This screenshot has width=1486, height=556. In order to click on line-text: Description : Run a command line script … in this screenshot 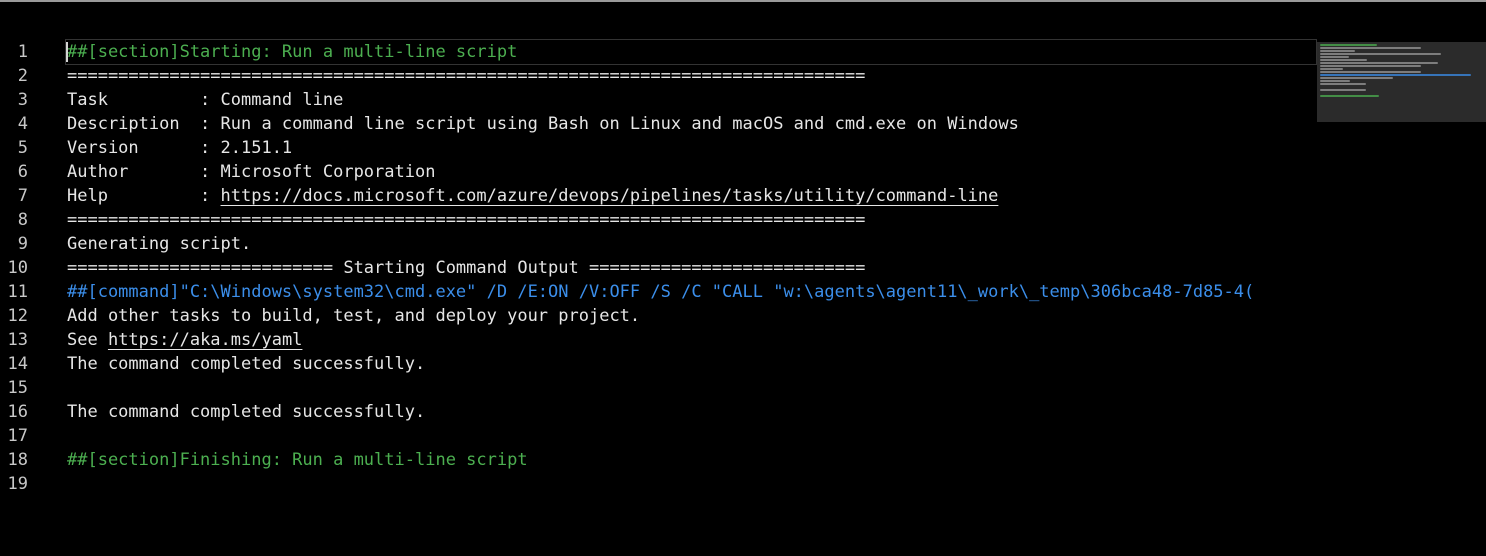, I will do `click(691, 124)`.